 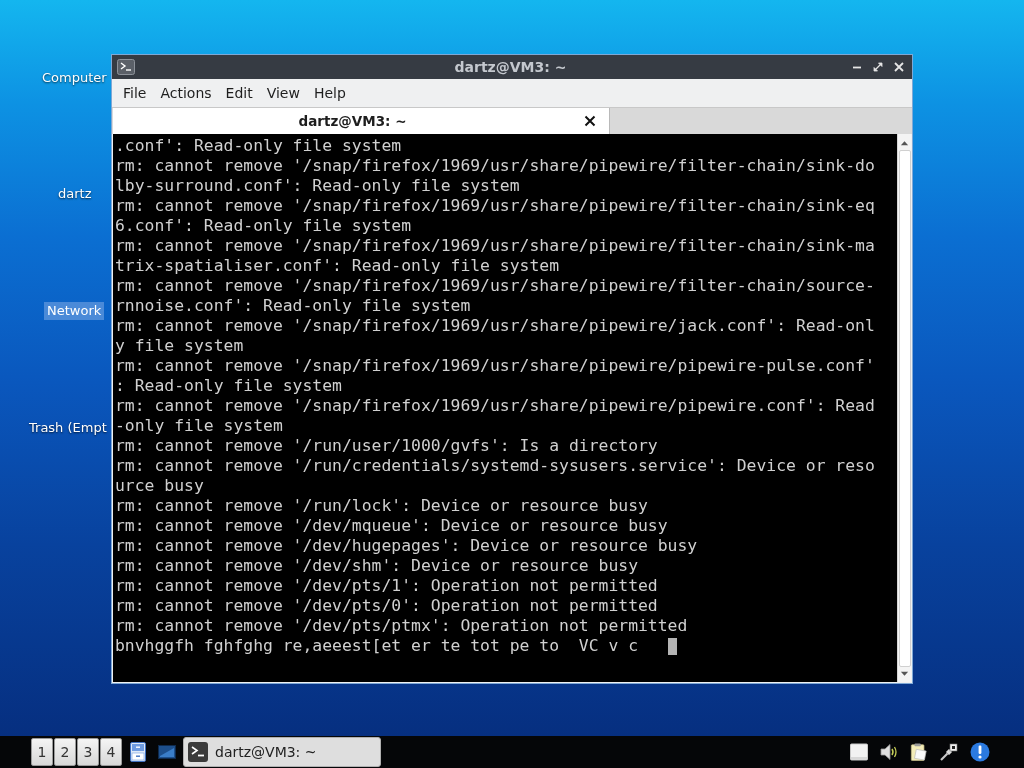 I want to click on terminal-line: rm: cannot remove '/dev/hugepages': Device or resource busy, so click(x=407, y=546).